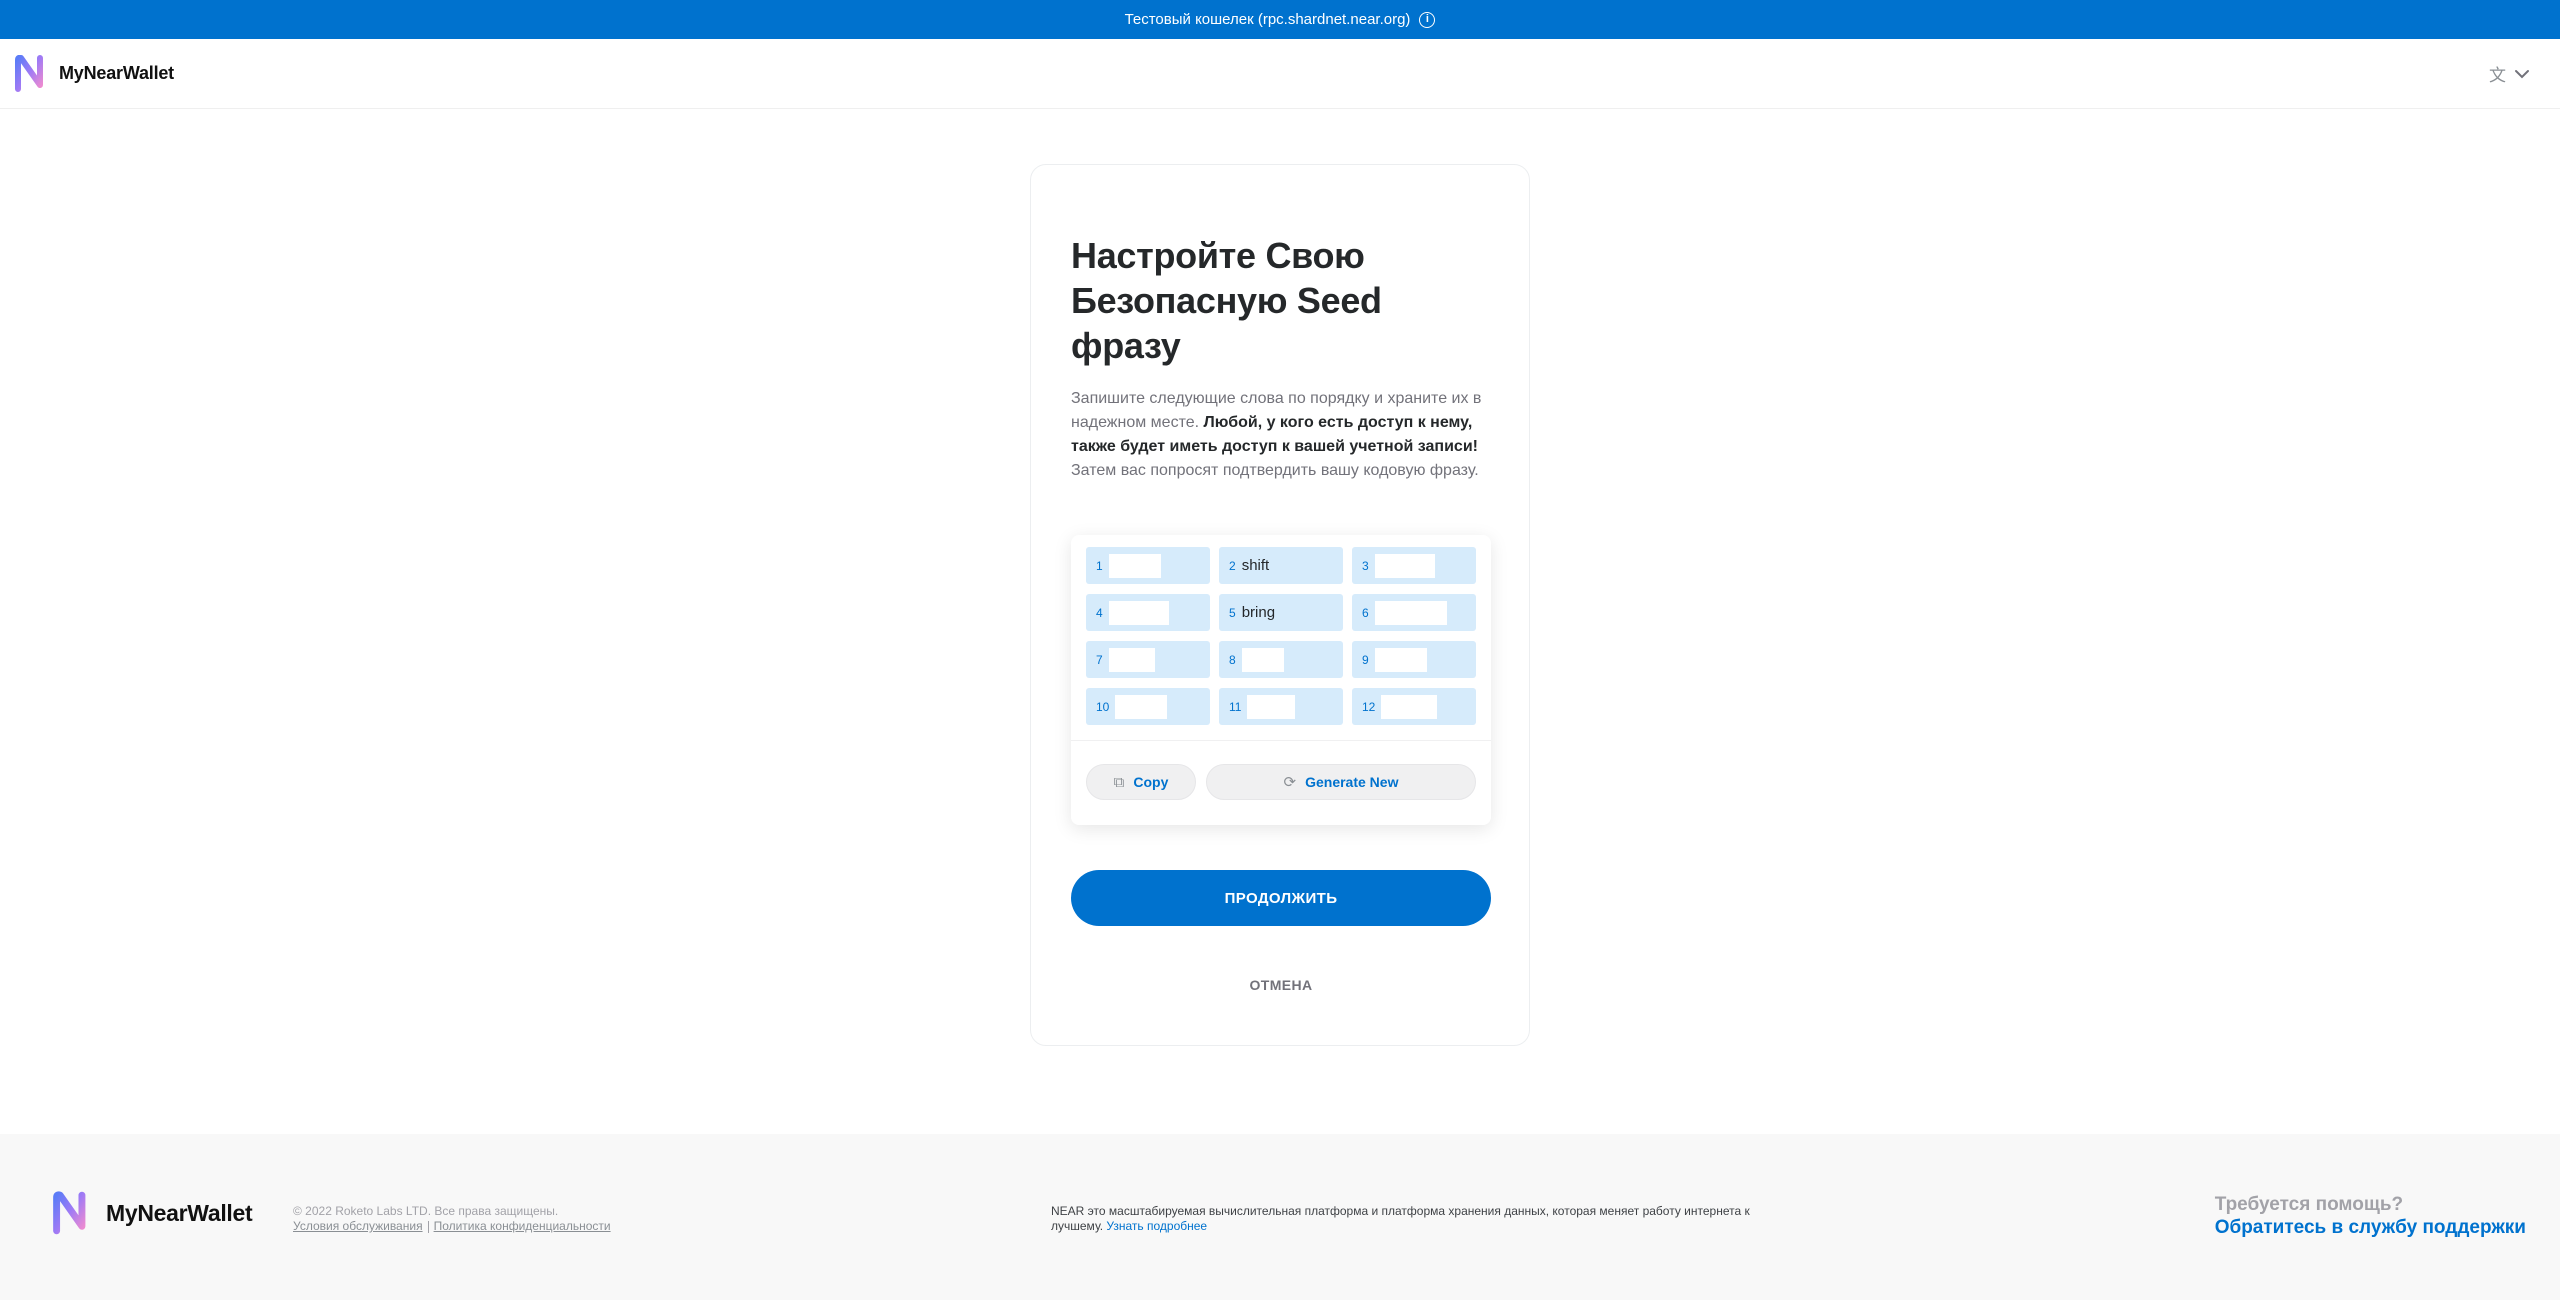 The width and height of the screenshot is (2560, 1300). I want to click on copy-icon: ⧉, so click(1119, 782).